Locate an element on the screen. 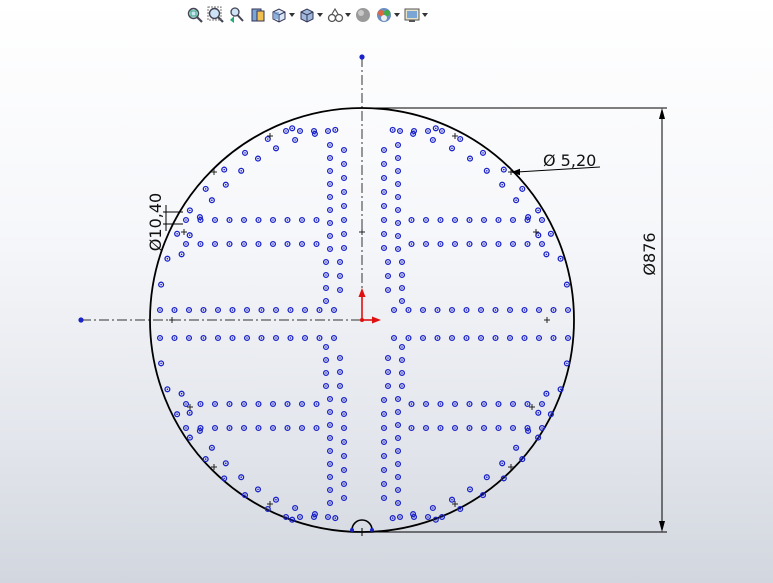 The height and width of the screenshot is (583, 773). hole-diameter-label: Ø 5,20 is located at coordinates (569, 160).